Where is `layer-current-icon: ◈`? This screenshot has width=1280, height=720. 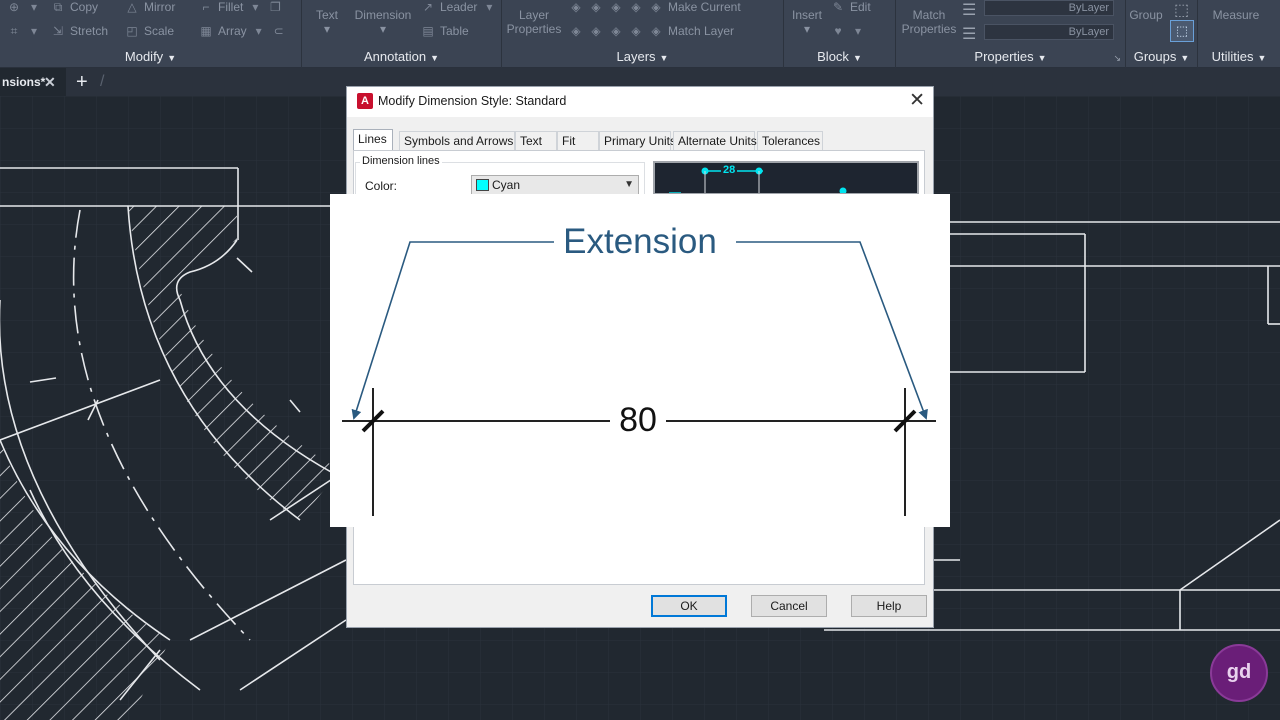 layer-current-icon: ◈ is located at coordinates (656, 7).